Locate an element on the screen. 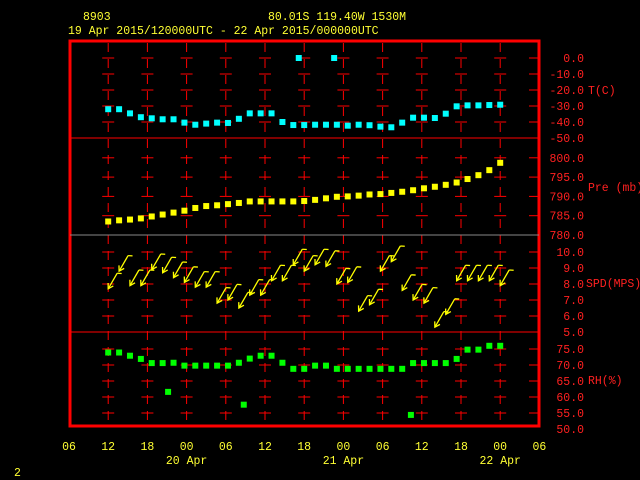 The height and width of the screenshot is (480, 640). x-tick-label: 12 is located at coordinates (108, 447).